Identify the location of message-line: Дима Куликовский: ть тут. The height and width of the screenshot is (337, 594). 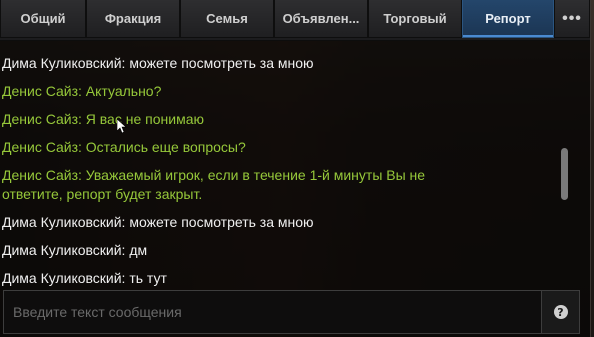
(84, 278).